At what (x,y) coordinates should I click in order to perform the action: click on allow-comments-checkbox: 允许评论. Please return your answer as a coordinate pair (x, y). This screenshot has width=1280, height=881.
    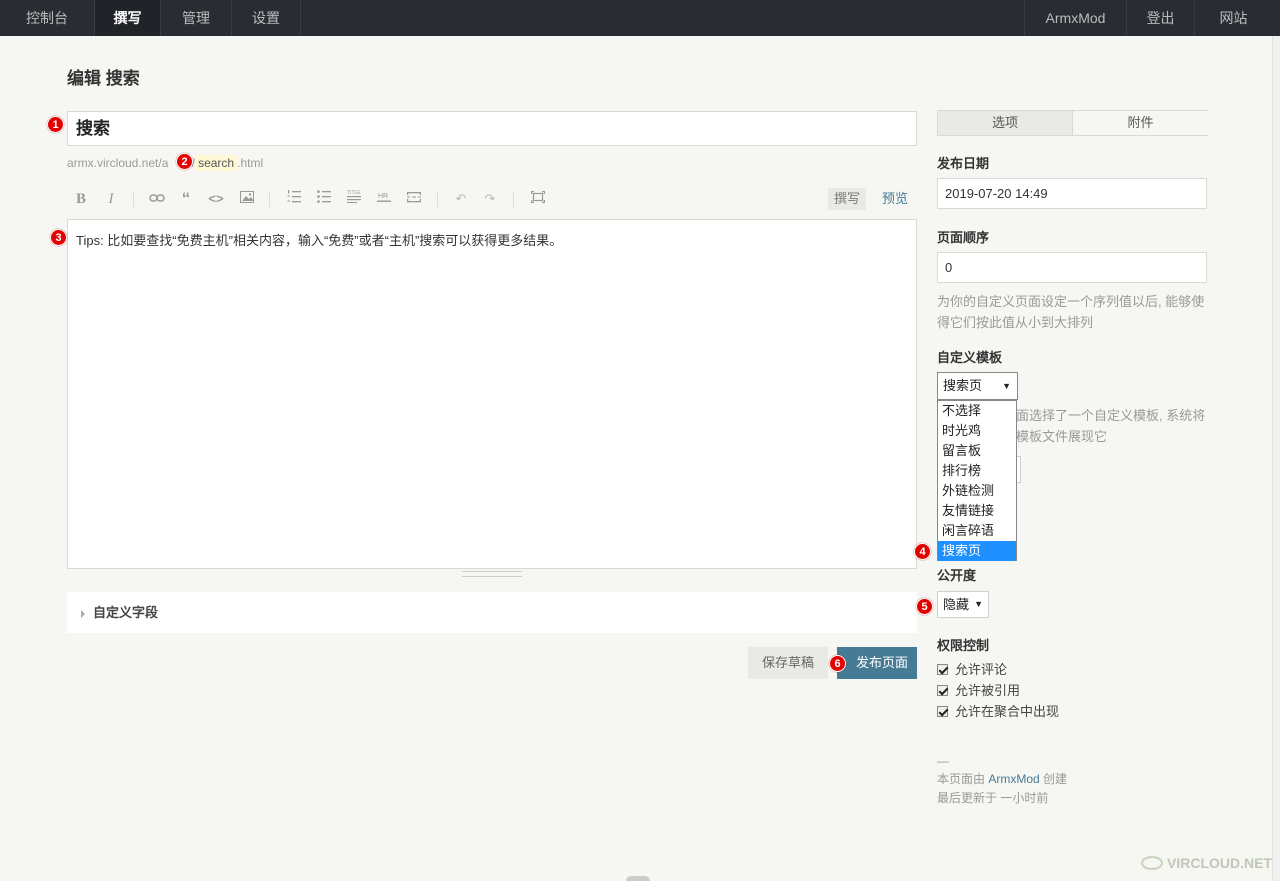
    Looking at the image, I should click on (972, 670).